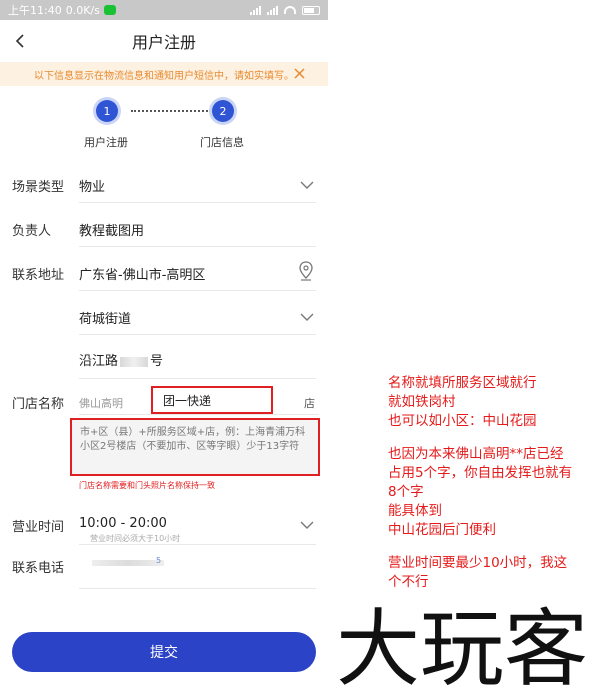  I want to click on status-speed: 0.0K/s, so click(82, 10).